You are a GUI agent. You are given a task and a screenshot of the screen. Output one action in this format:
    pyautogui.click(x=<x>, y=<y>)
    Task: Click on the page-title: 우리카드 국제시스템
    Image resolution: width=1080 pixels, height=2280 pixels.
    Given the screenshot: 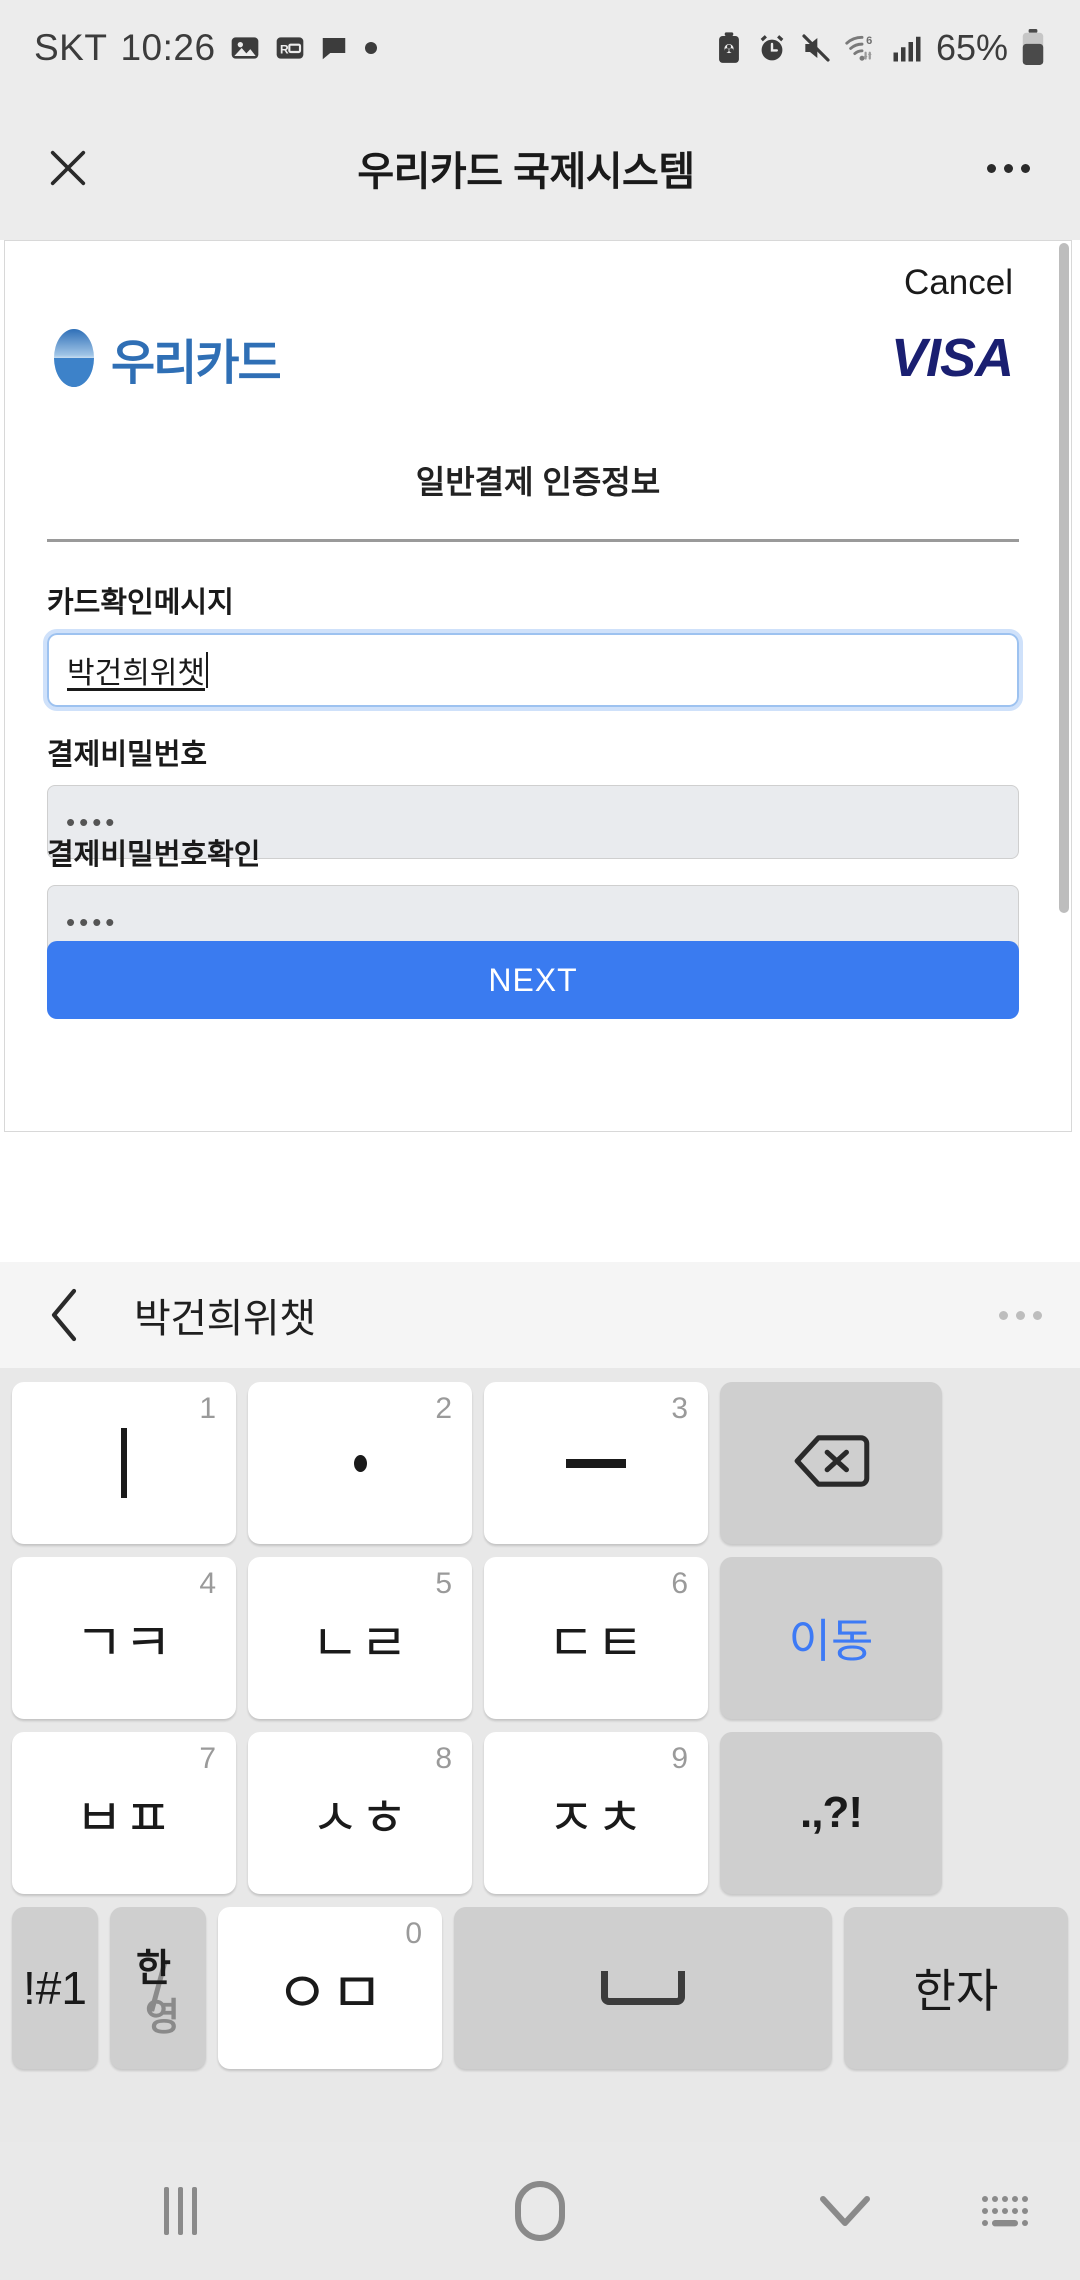 What is the action you would take?
    pyautogui.click(x=526, y=172)
    